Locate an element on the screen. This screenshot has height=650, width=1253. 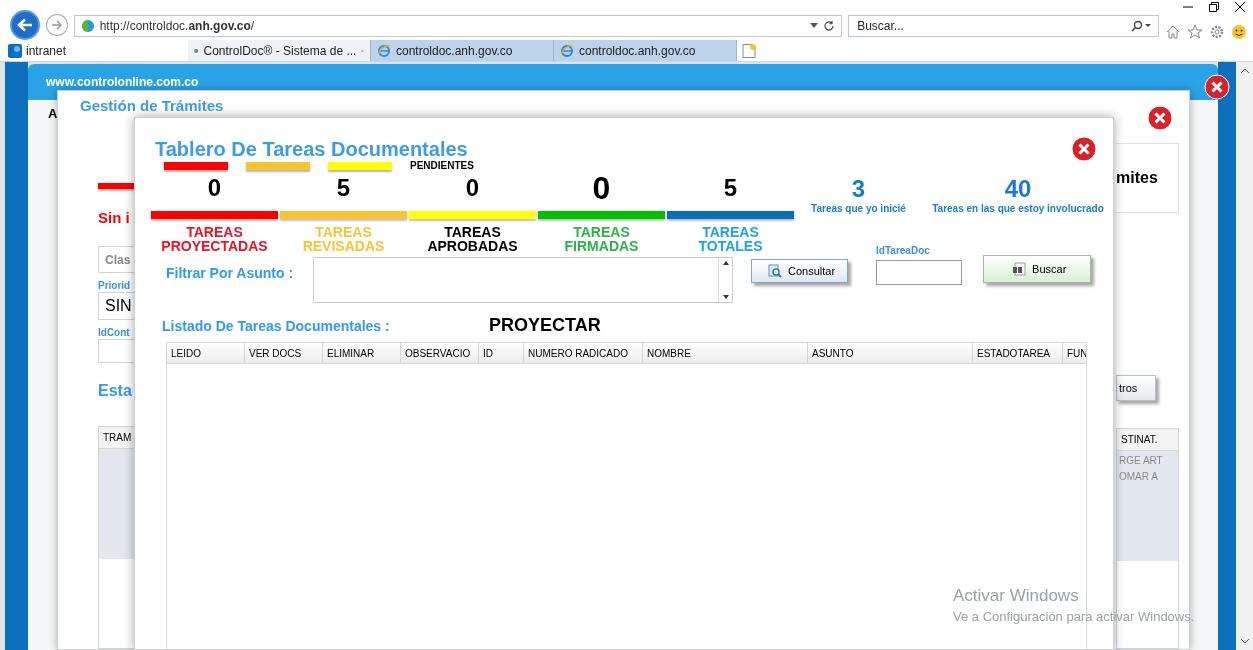
sharepoint-icon is located at coordinates (15, 50).